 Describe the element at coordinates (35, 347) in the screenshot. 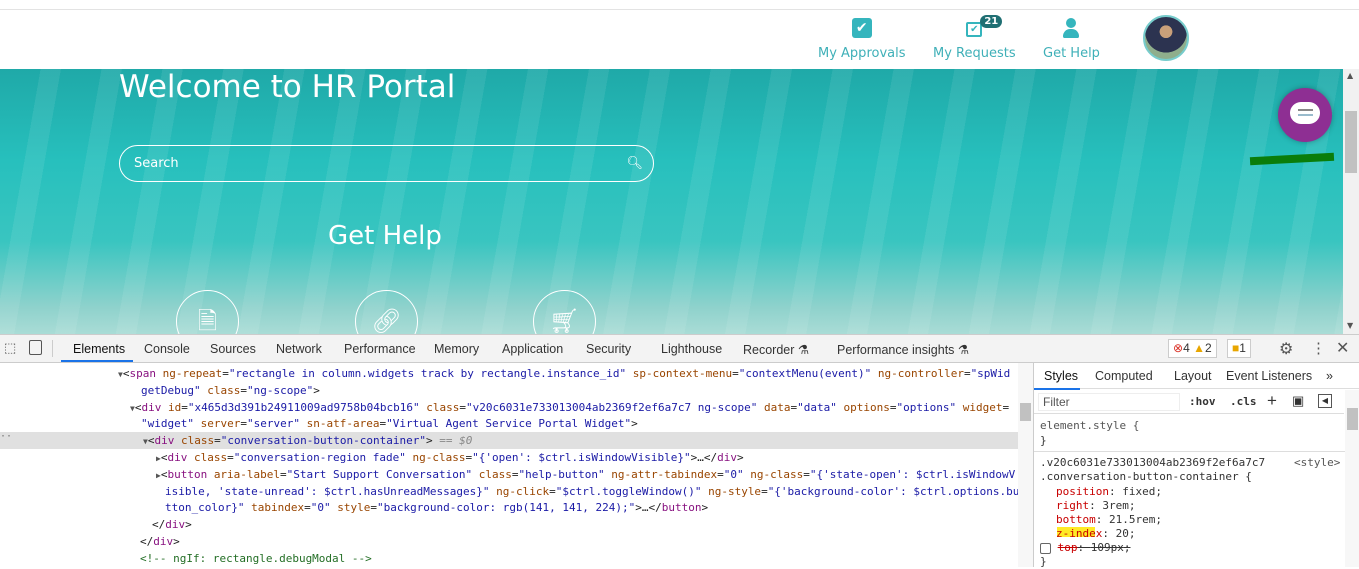

I see `device-toggle-icon` at that location.